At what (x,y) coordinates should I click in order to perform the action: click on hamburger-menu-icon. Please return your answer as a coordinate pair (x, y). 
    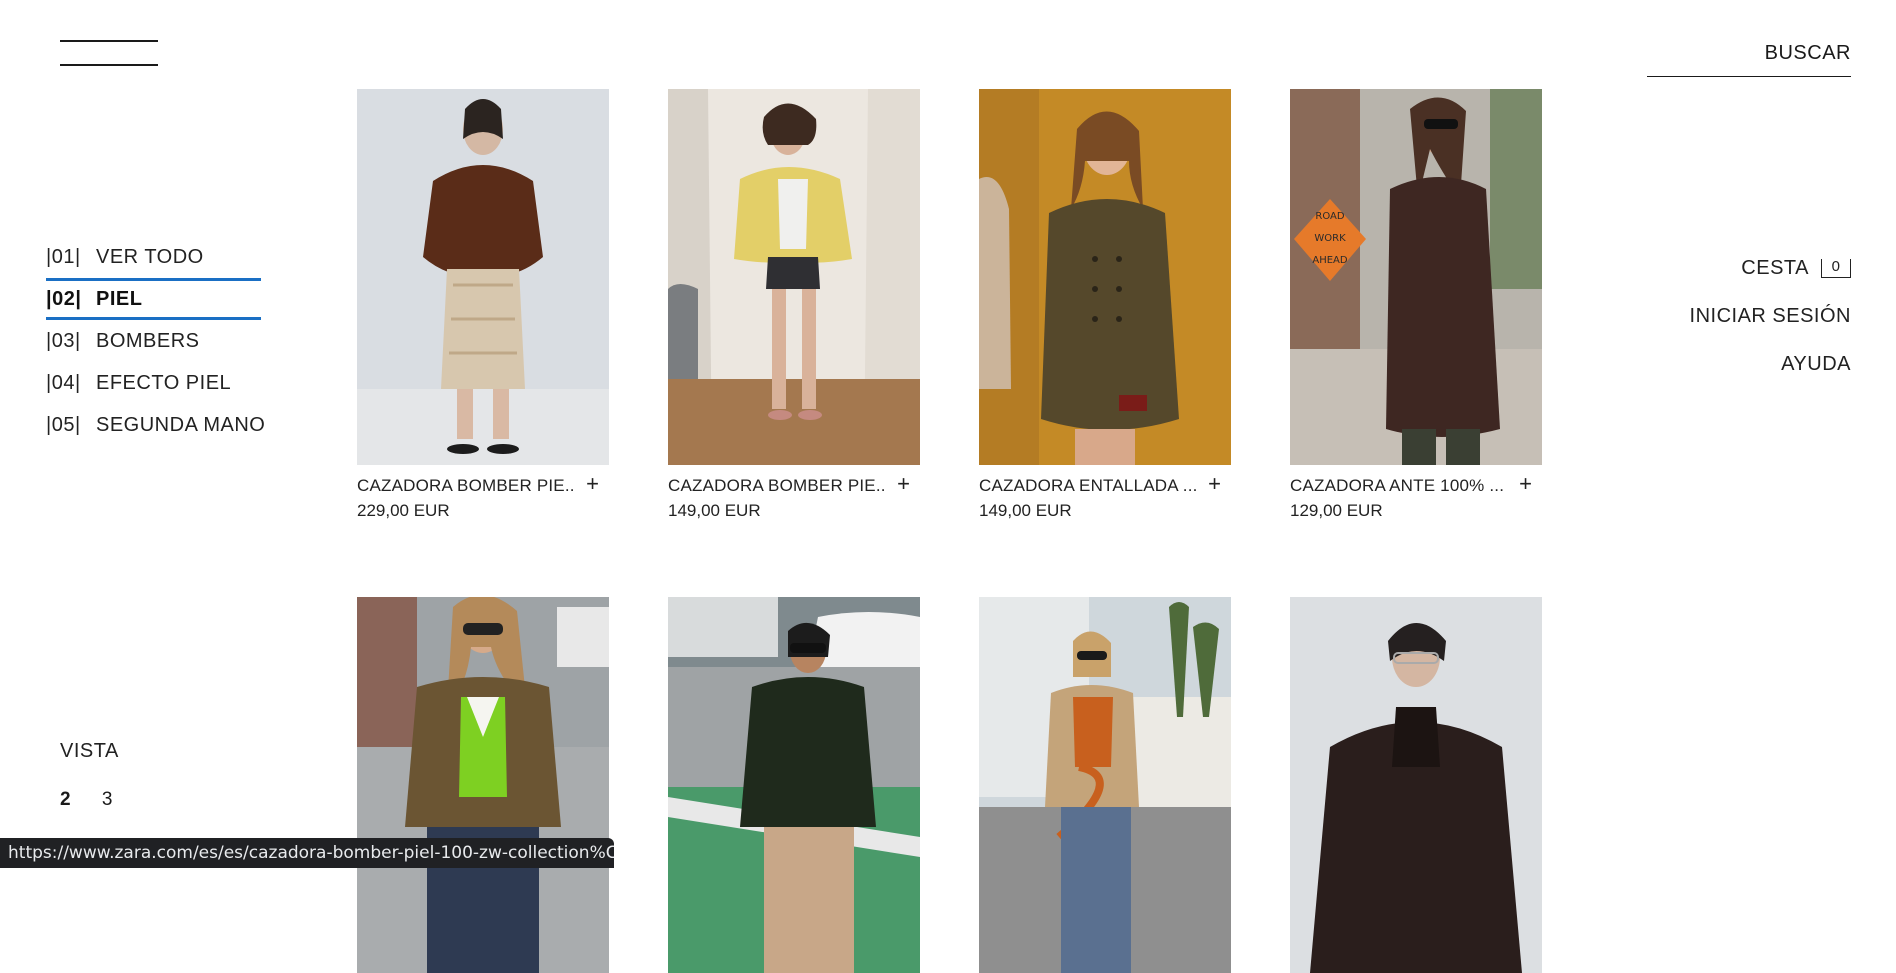
    Looking at the image, I should click on (109, 54).